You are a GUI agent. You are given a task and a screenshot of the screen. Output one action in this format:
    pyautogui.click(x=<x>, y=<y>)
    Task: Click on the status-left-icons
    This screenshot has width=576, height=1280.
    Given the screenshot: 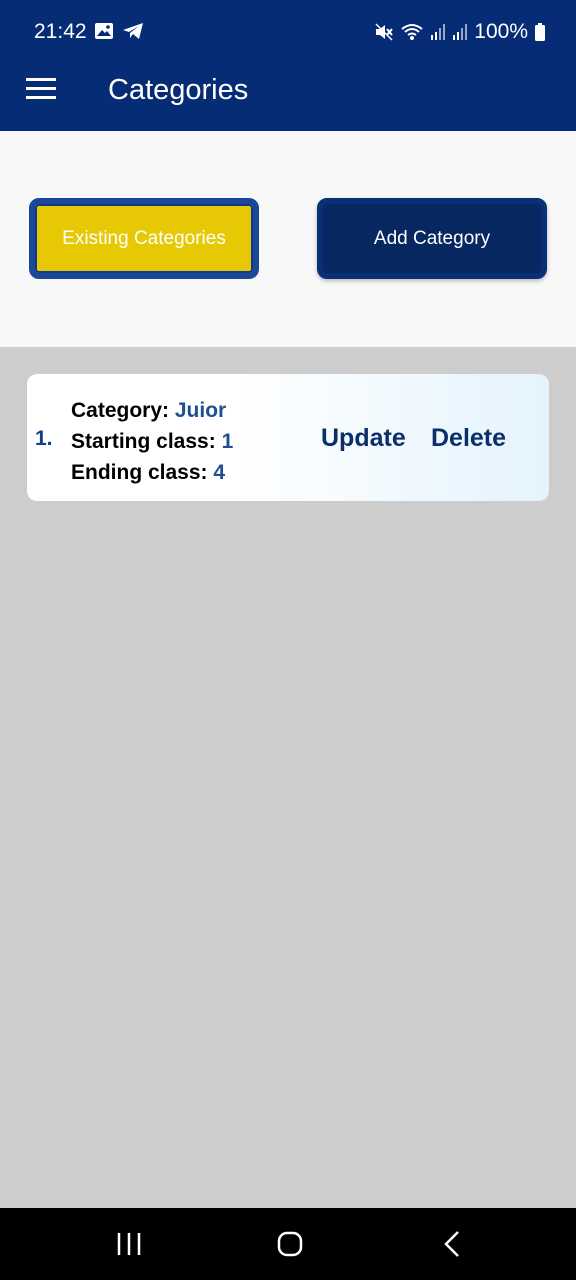 What is the action you would take?
    pyautogui.click(x=119, y=31)
    